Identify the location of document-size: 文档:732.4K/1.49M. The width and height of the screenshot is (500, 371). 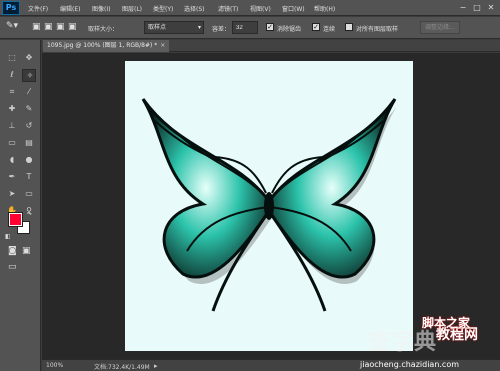
(122, 367).